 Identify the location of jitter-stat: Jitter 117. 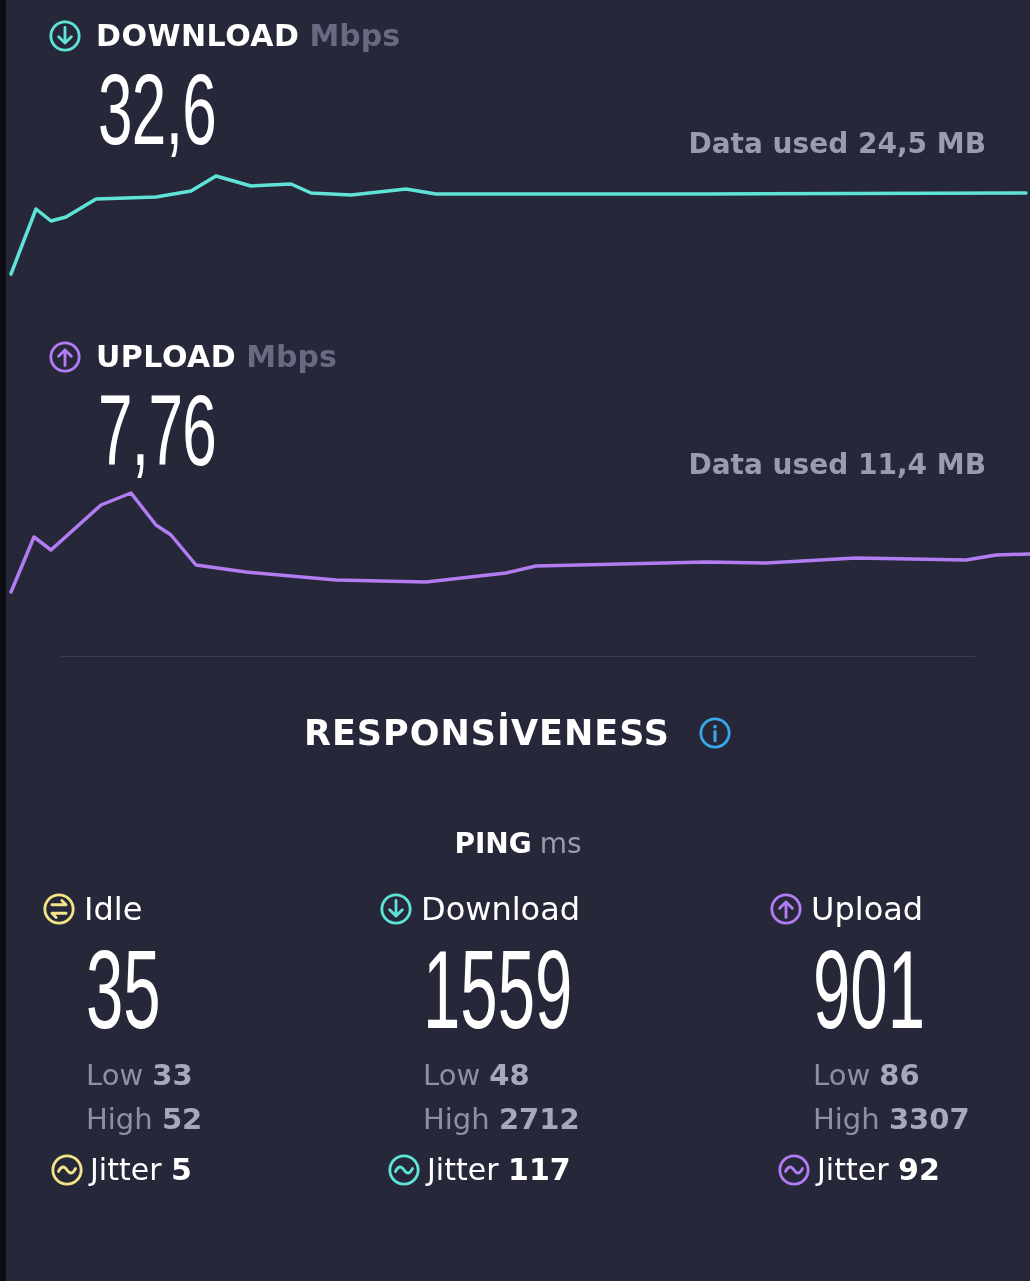
(499, 1169).